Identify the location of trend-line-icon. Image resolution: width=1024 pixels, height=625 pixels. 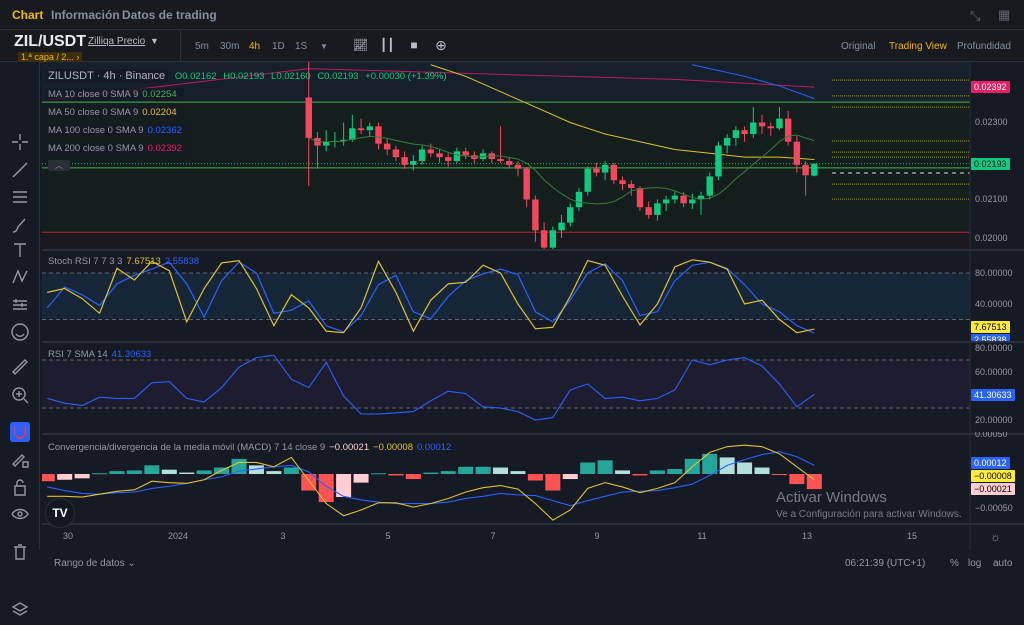
(20, 170).